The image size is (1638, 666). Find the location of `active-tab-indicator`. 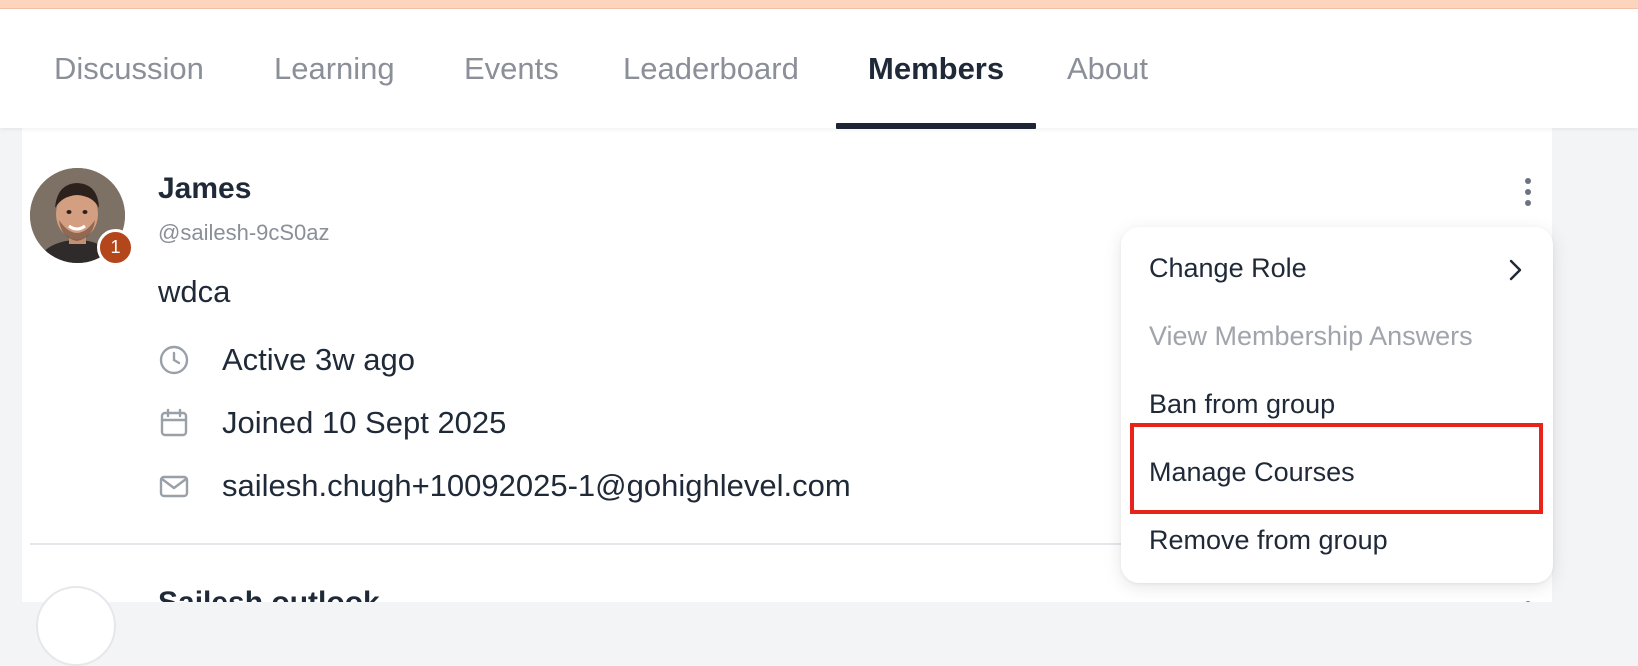

active-tab-indicator is located at coordinates (936, 126).